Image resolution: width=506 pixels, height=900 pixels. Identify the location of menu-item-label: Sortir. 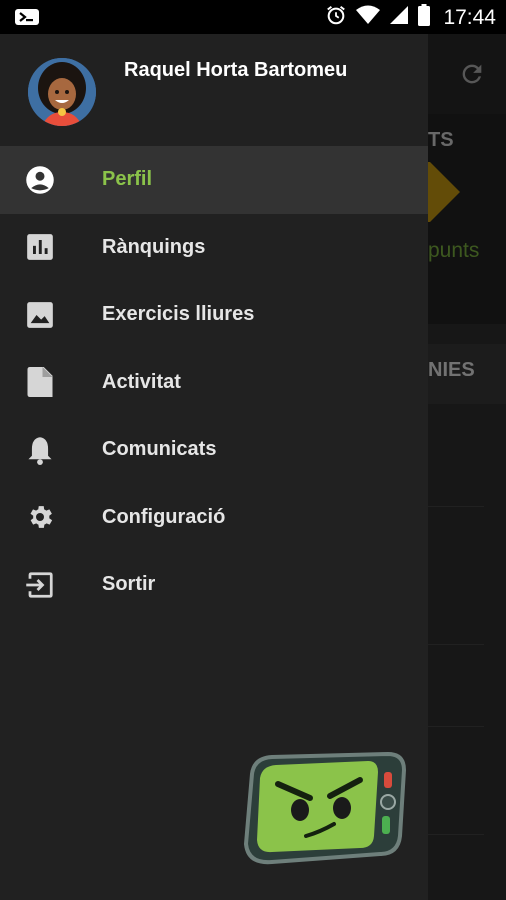
(129, 584).